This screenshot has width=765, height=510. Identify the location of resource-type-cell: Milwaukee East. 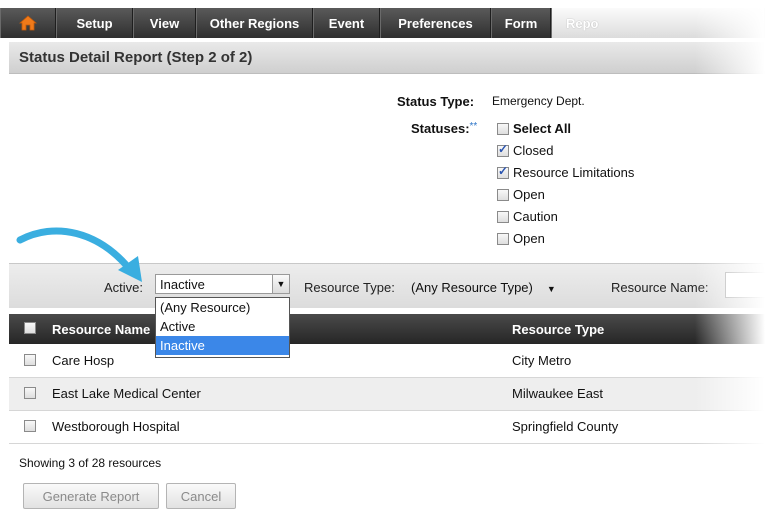
(558, 393).